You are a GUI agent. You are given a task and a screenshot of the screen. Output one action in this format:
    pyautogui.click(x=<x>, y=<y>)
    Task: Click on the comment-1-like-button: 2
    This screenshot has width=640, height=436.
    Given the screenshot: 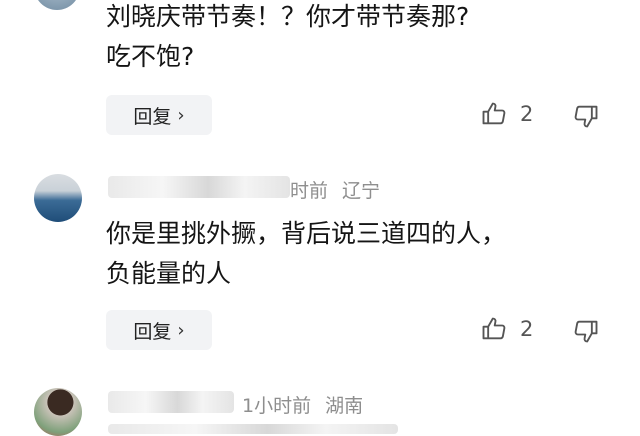 What is the action you would take?
    pyautogui.click(x=506, y=114)
    